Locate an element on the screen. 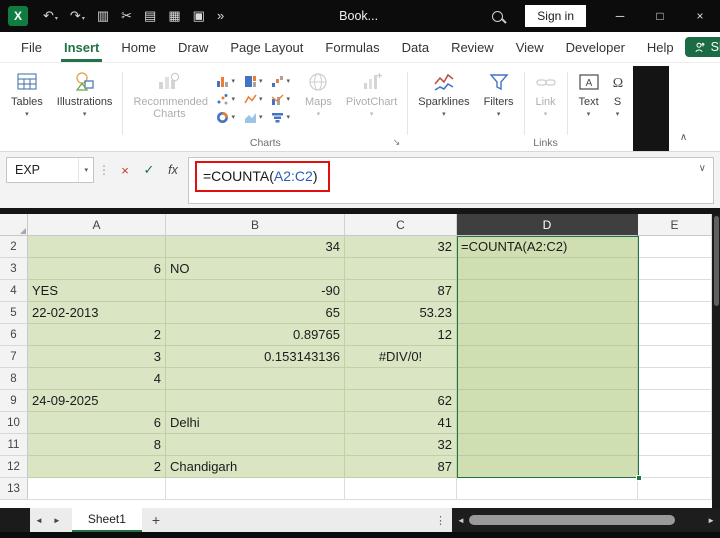 The height and width of the screenshot is (538, 720). formula-input: =COUNTA(A2:C2) ∨ is located at coordinates (451, 180).